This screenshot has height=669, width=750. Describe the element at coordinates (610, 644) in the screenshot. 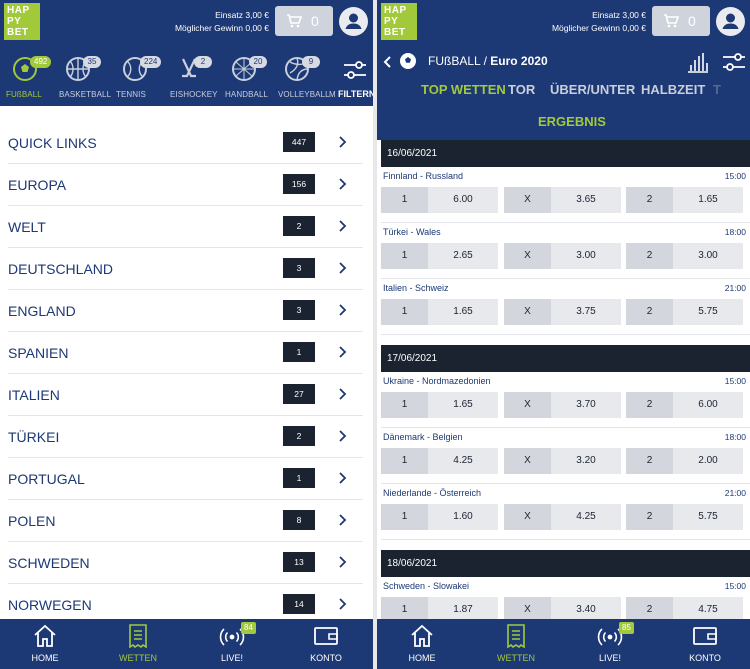

I see `nav-live: 85 LIVE!` at that location.